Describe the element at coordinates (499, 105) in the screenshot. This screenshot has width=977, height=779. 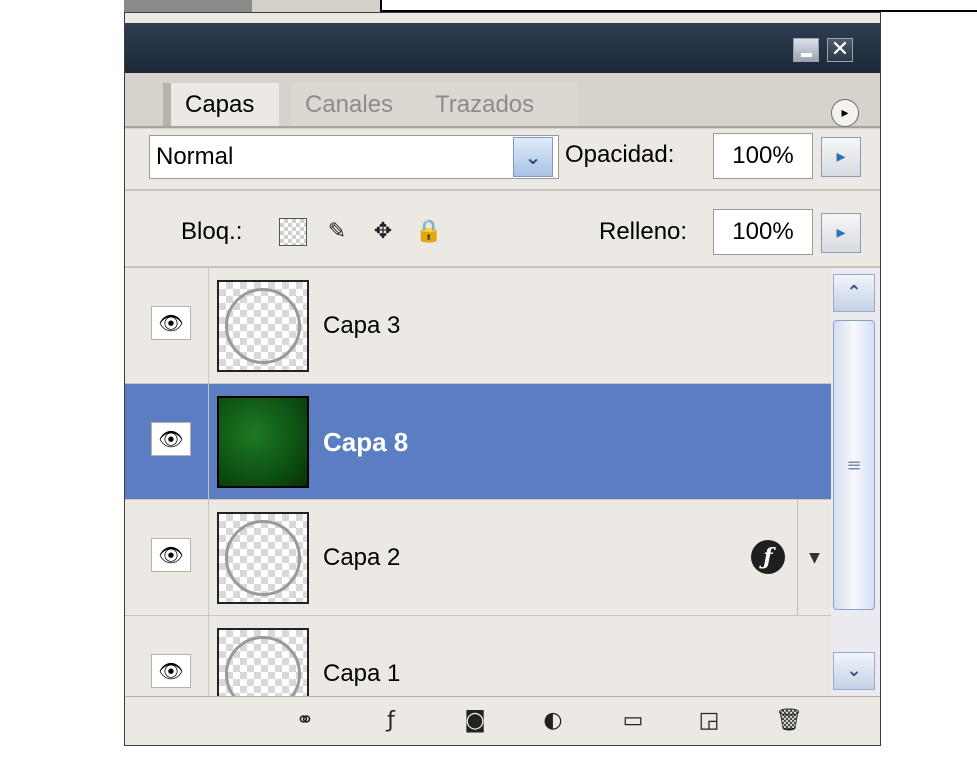
I see `tab-trazados: Trazados` at that location.